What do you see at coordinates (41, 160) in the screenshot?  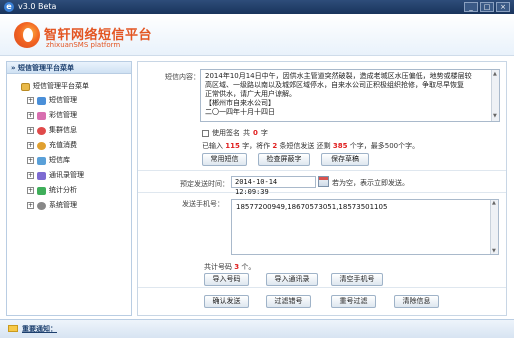 I see `database-icon` at bounding box center [41, 160].